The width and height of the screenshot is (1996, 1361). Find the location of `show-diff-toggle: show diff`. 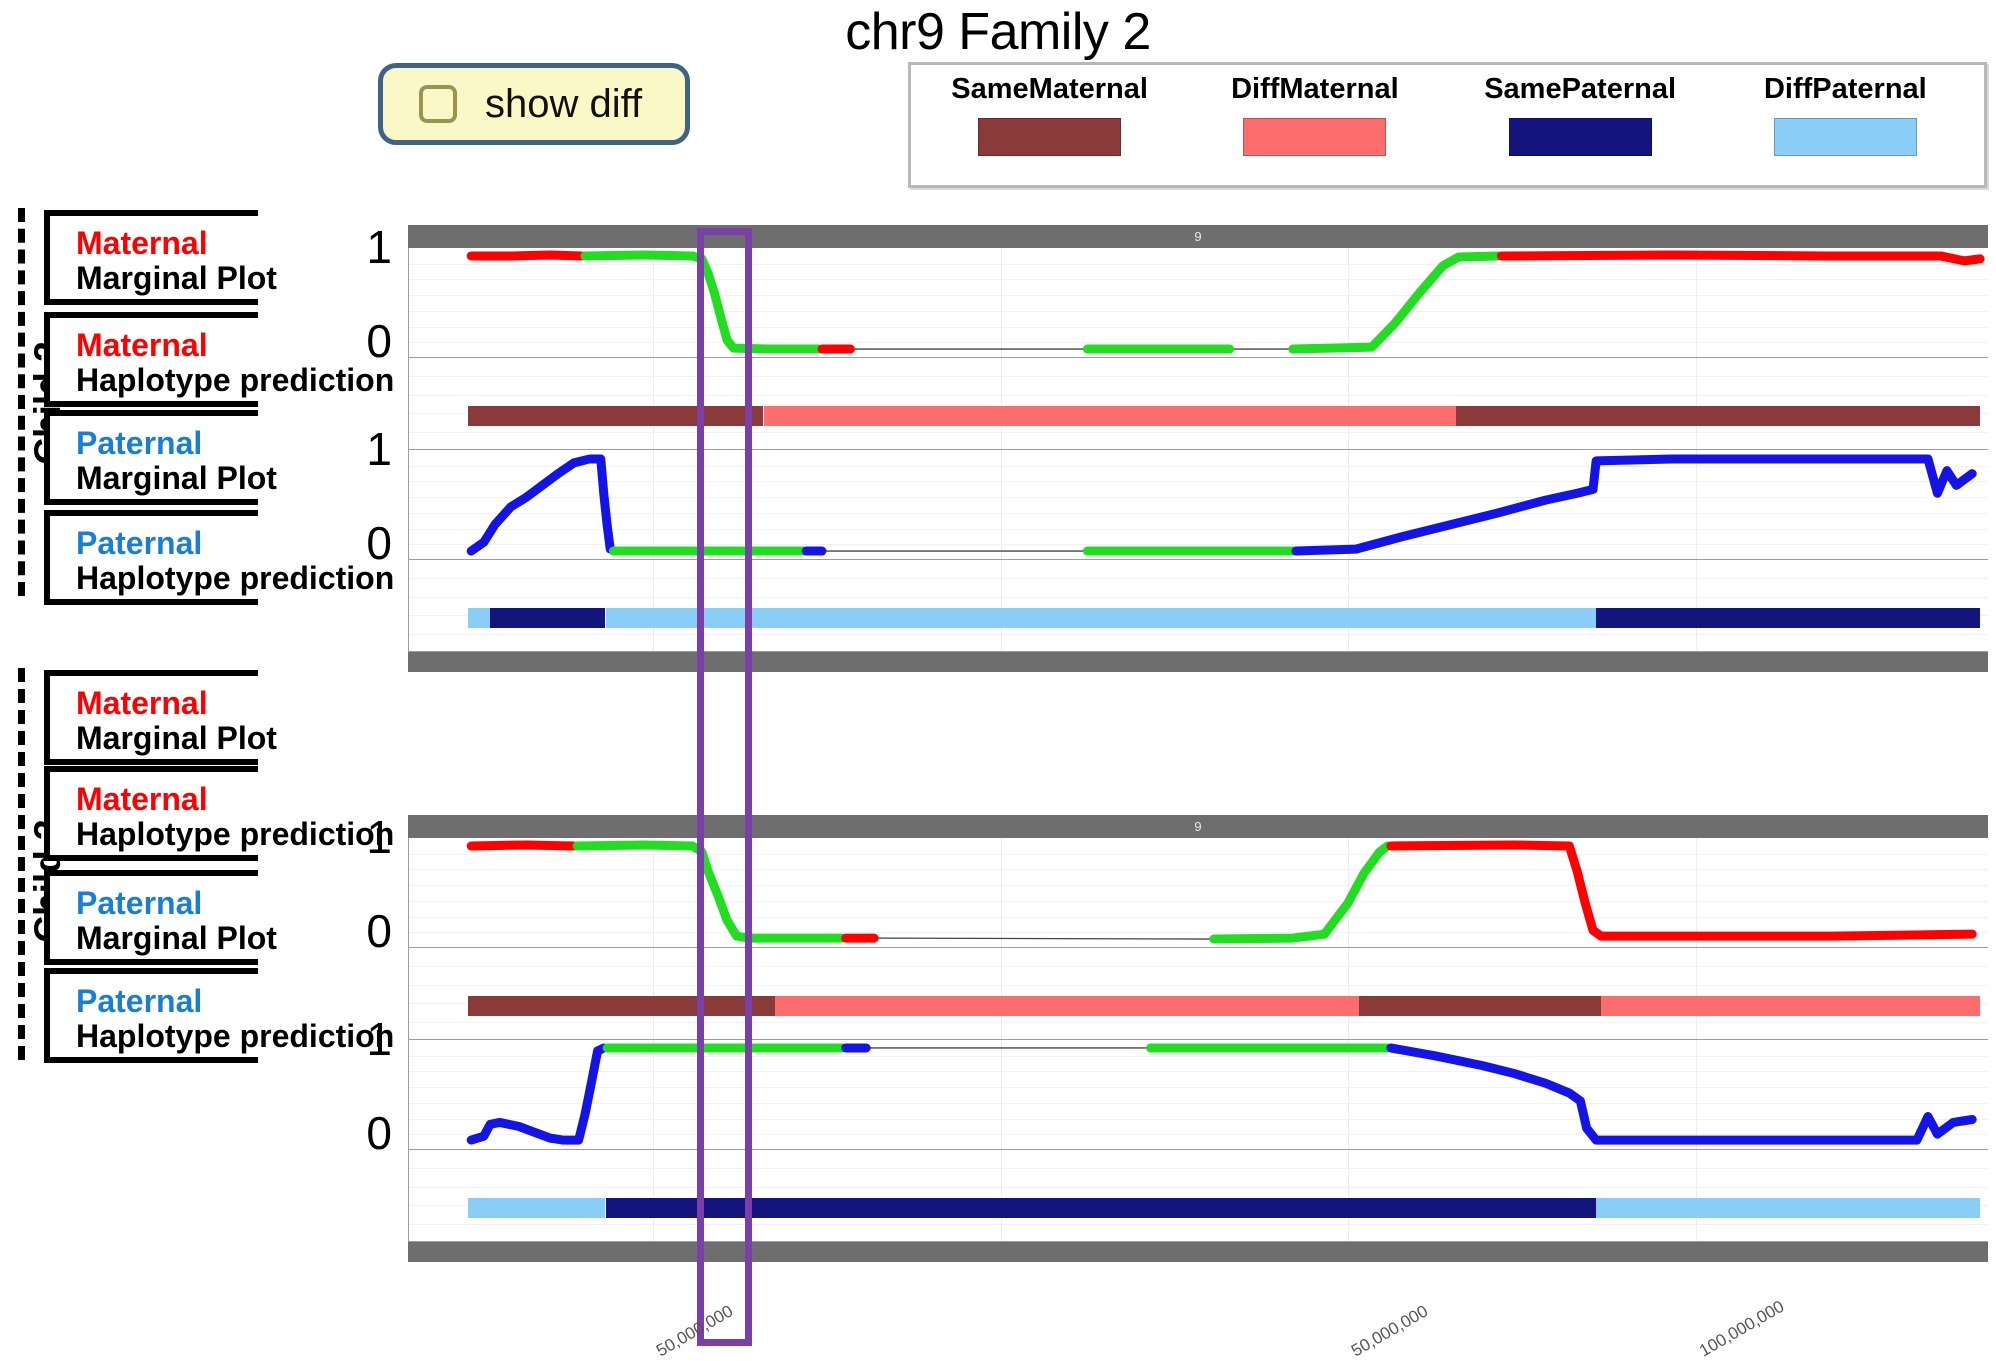

show-diff-toggle: show diff is located at coordinates (534, 104).